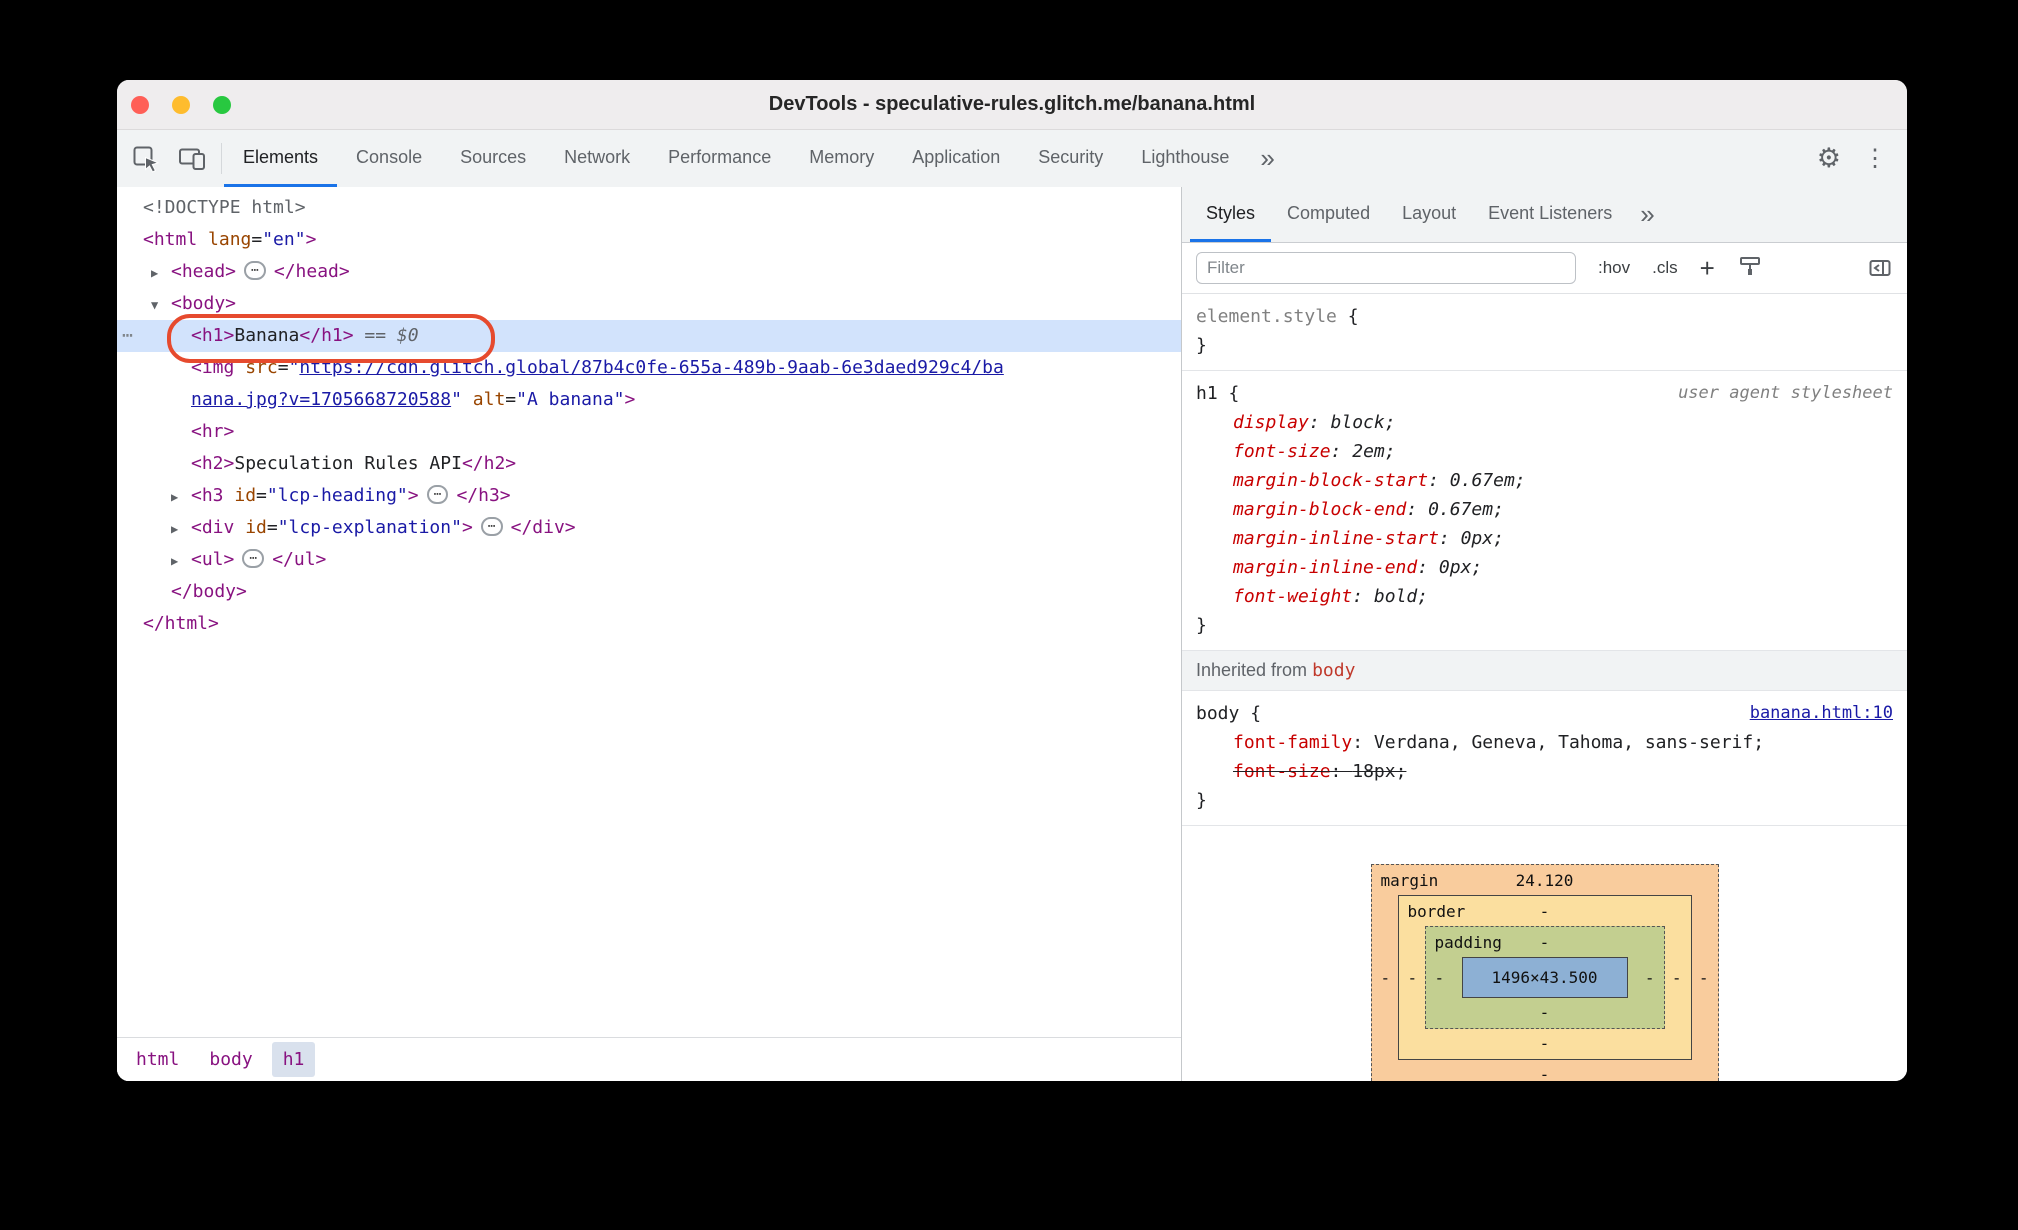 This screenshot has height=1230, width=2018. Describe the element at coordinates (1271, 422) in the screenshot. I see `css-property-name: display` at that location.